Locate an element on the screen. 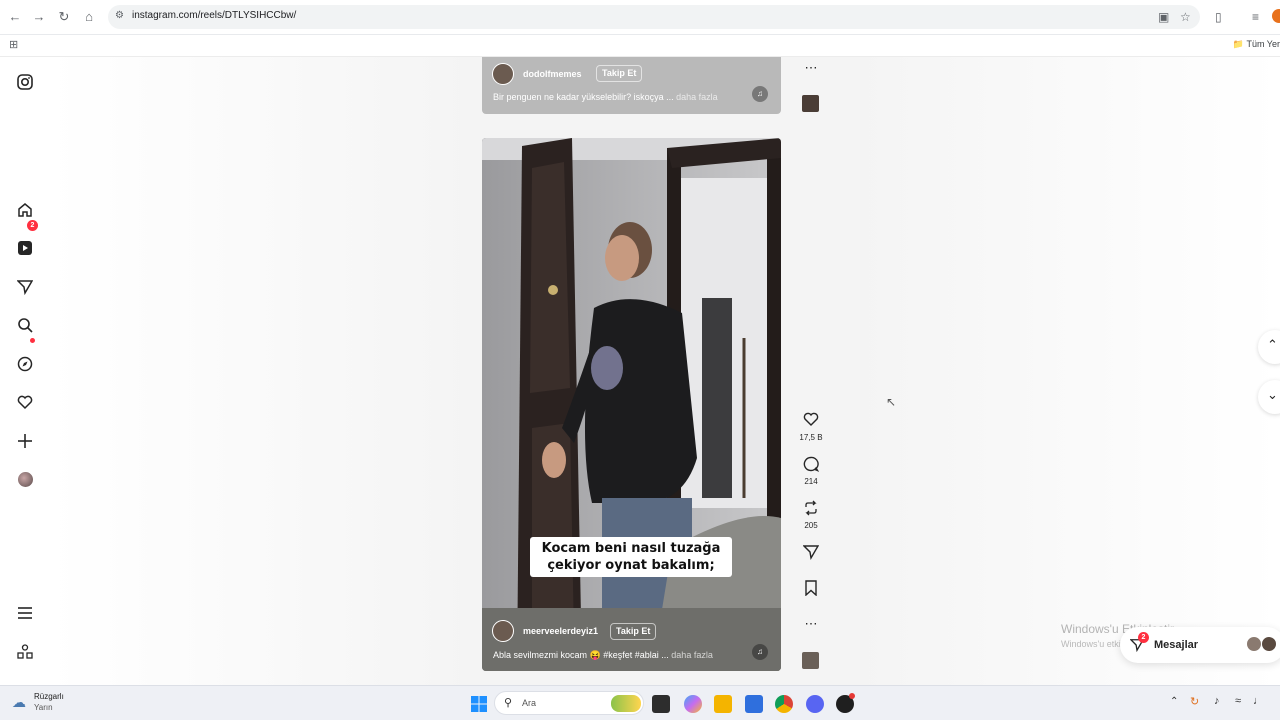 Image resolution: width=1280 pixels, height=720 pixels. messages-badge: 2 is located at coordinates (1143, 637).